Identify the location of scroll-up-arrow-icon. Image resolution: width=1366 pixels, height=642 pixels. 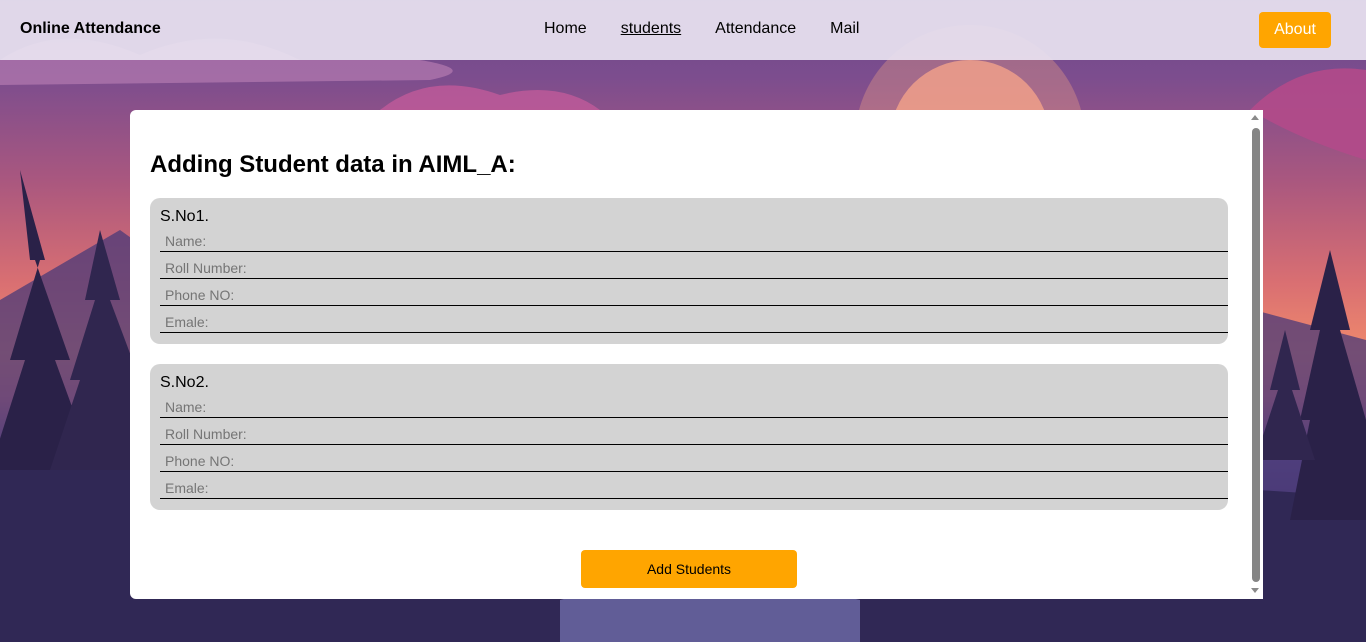
(1255, 117).